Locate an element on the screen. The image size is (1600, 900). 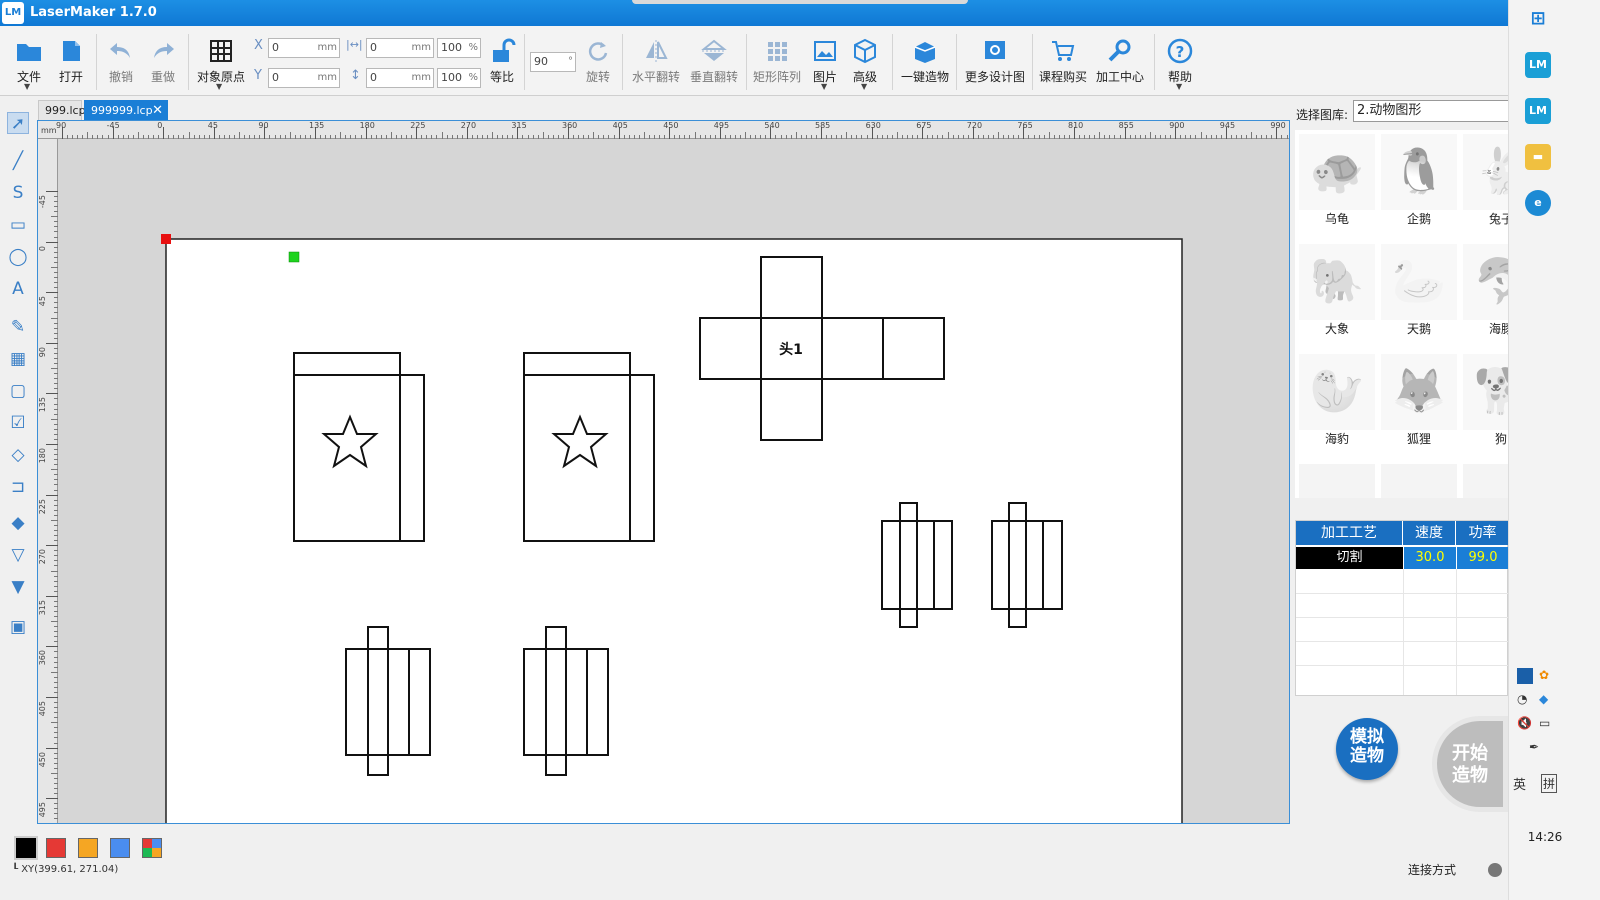
windows-start-icon: ⊞ is located at coordinates (1538, 19).